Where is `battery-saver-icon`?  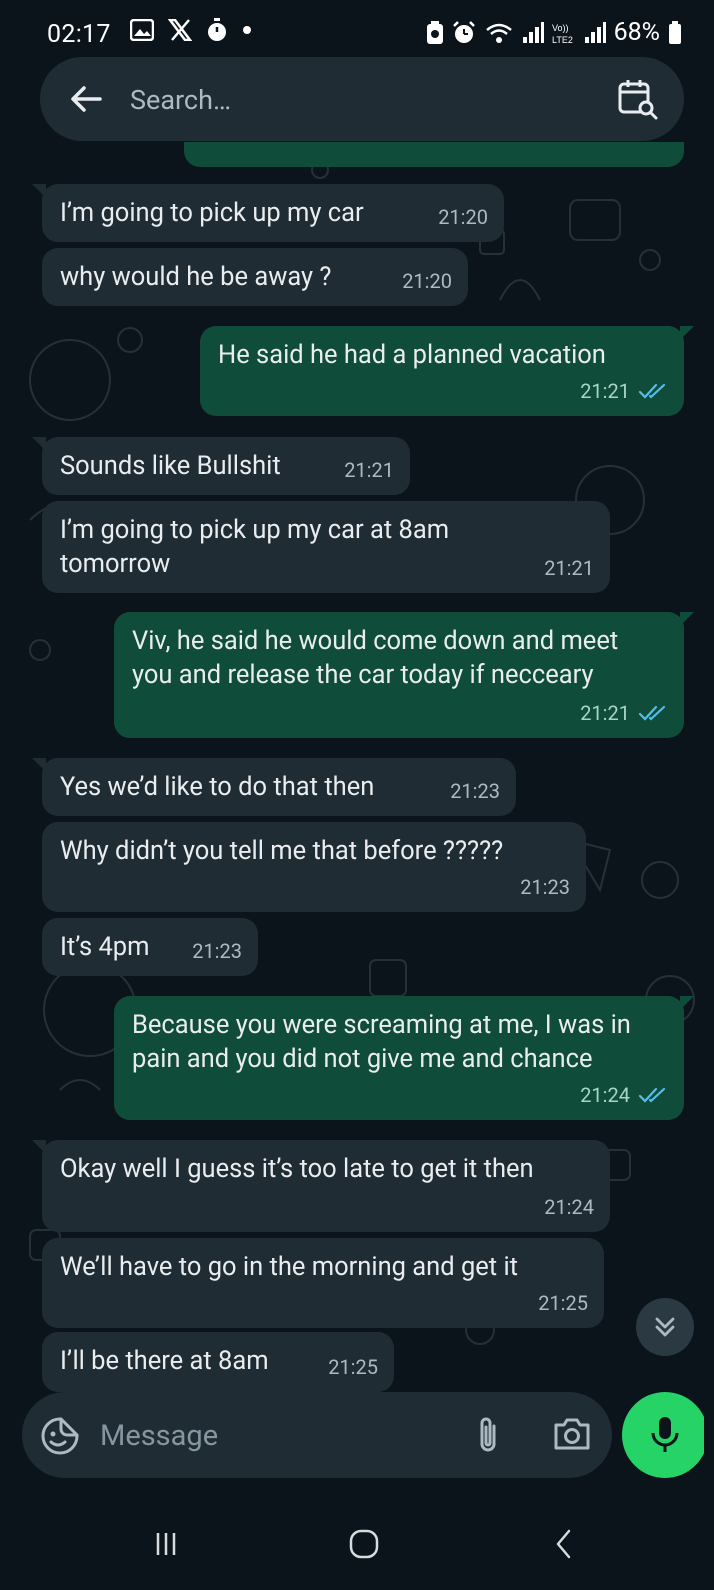
battery-saver-icon is located at coordinates (434, 32).